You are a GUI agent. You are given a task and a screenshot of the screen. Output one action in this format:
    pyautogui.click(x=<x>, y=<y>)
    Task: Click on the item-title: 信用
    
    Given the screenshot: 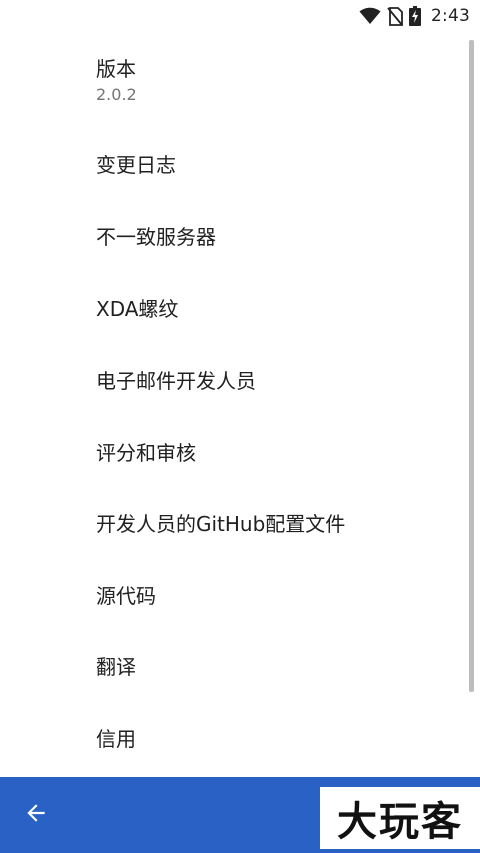 What is the action you would take?
    pyautogui.click(x=116, y=739)
    